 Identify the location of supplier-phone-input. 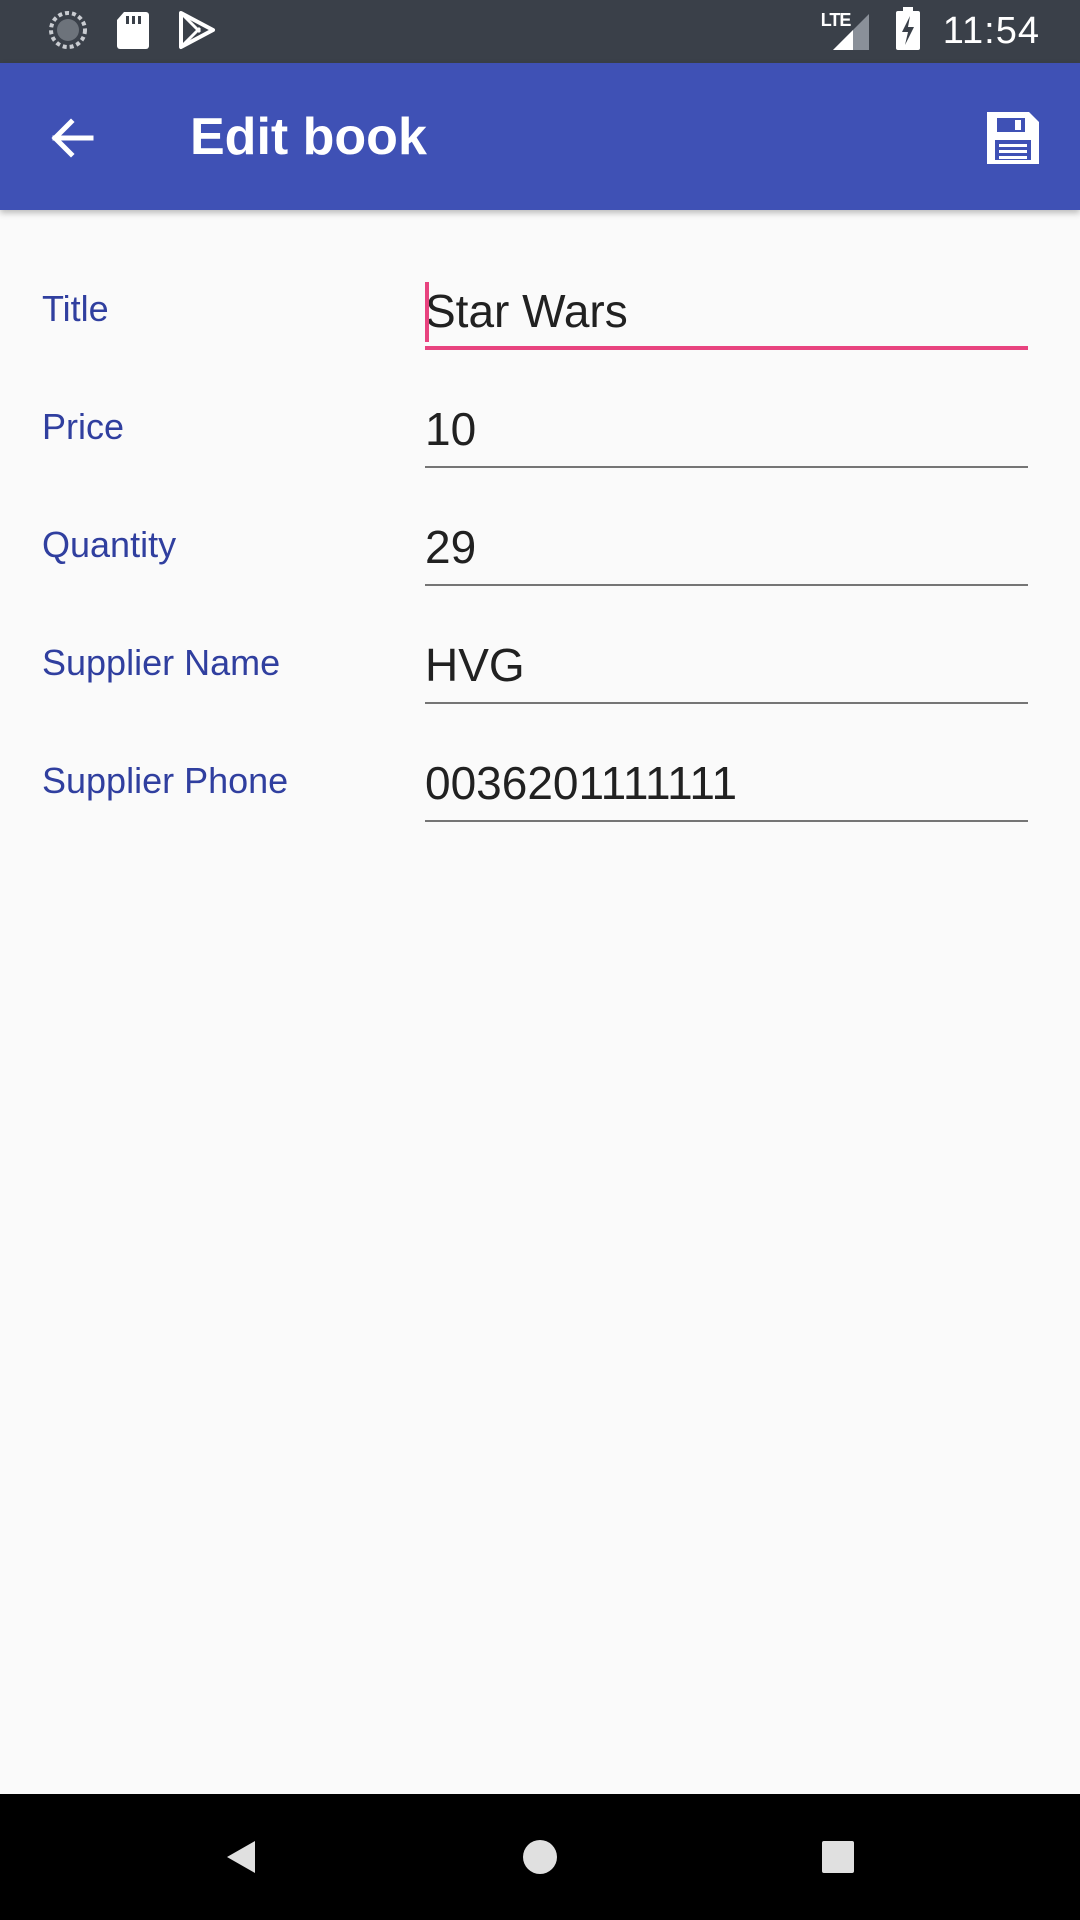
(726, 783).